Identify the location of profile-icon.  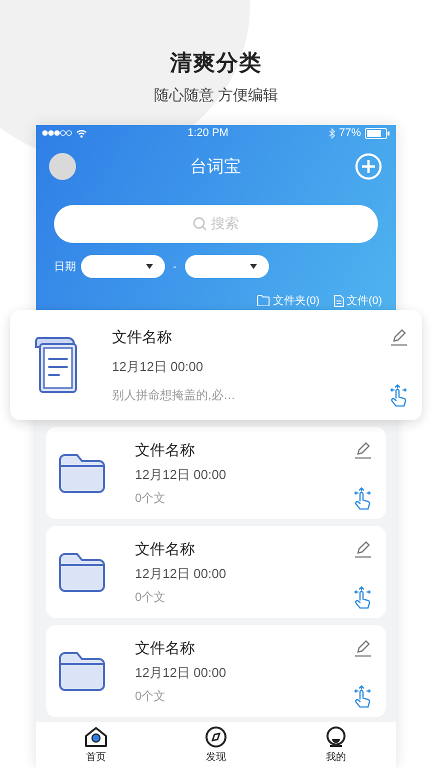
(336, 737).